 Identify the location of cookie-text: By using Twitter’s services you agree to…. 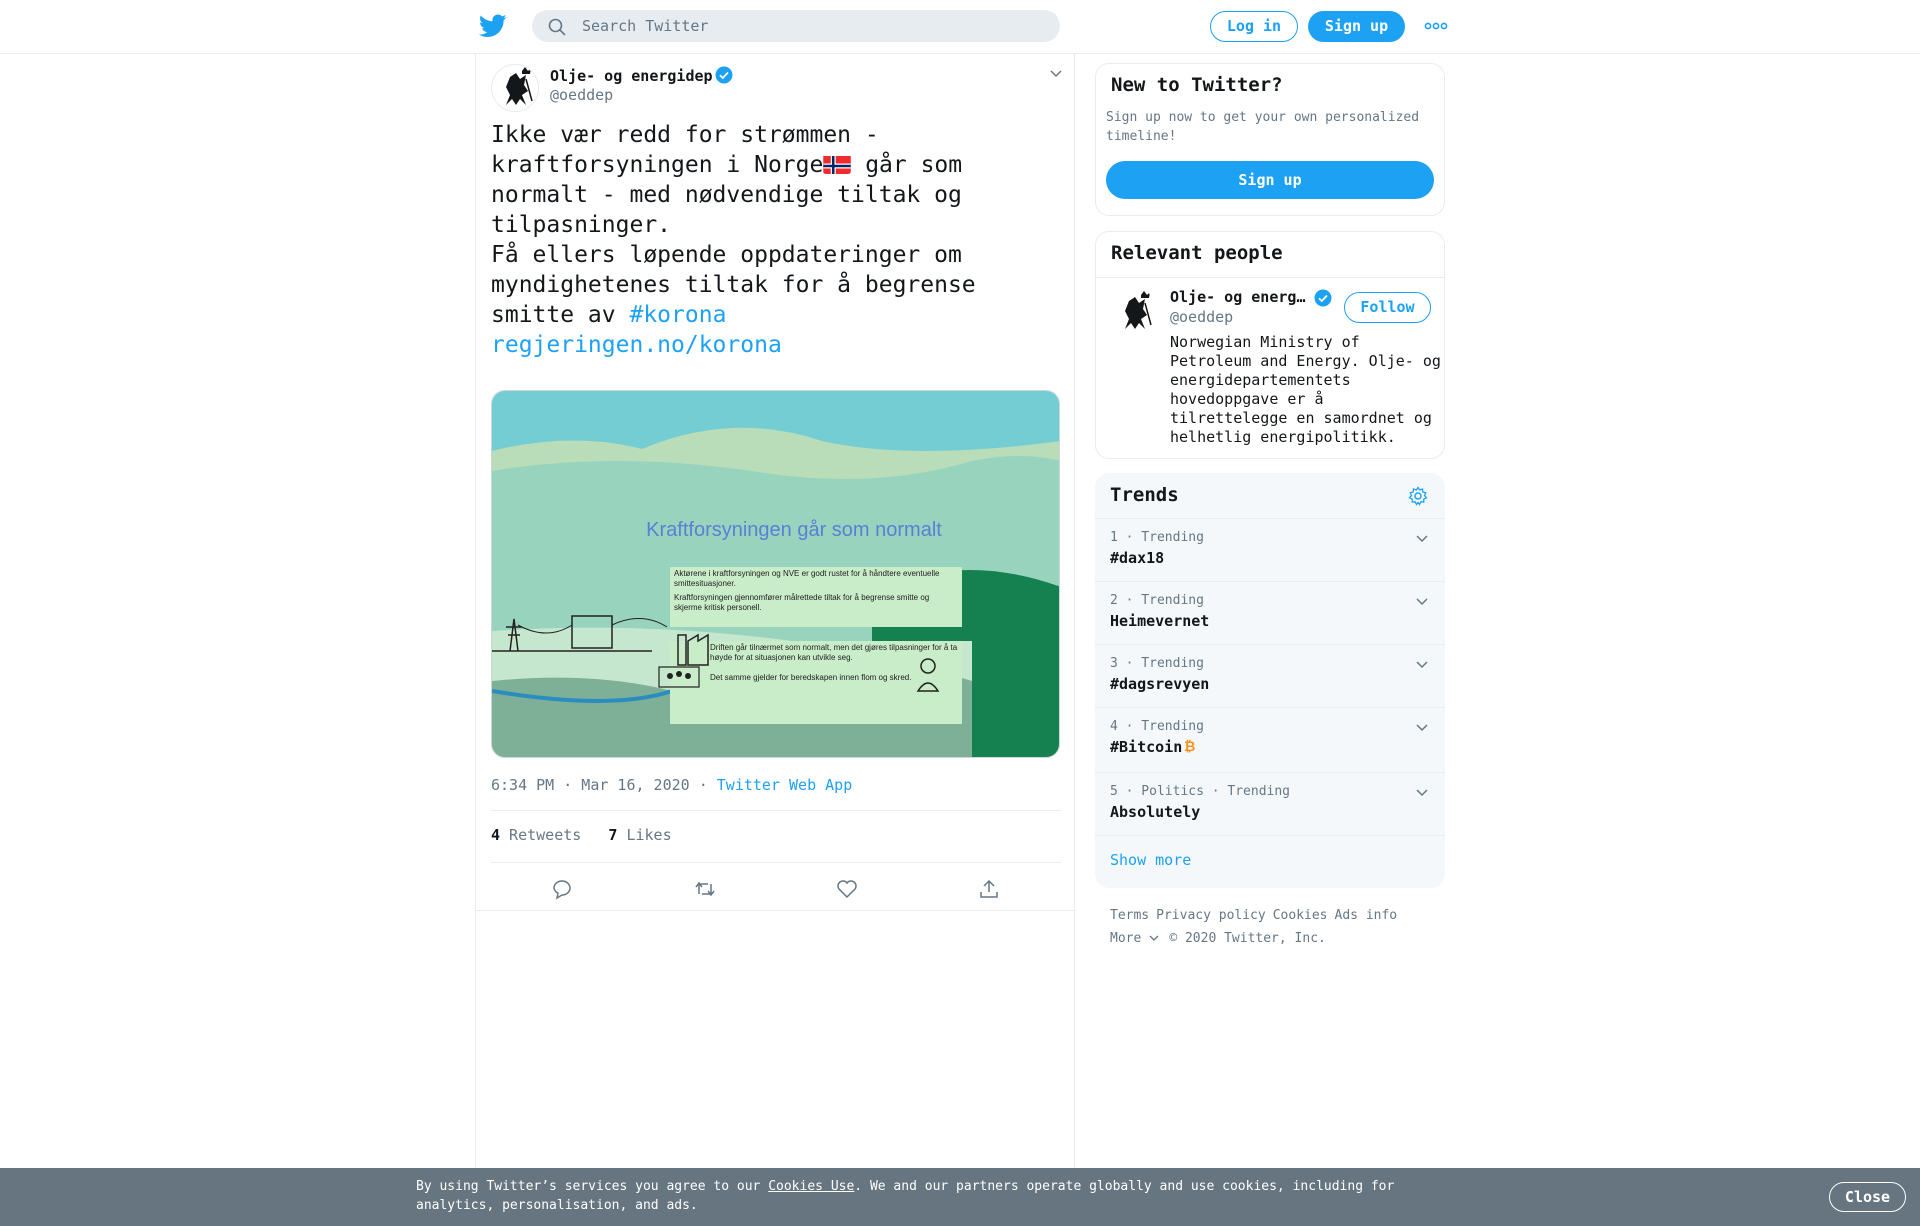
(916, 1196).